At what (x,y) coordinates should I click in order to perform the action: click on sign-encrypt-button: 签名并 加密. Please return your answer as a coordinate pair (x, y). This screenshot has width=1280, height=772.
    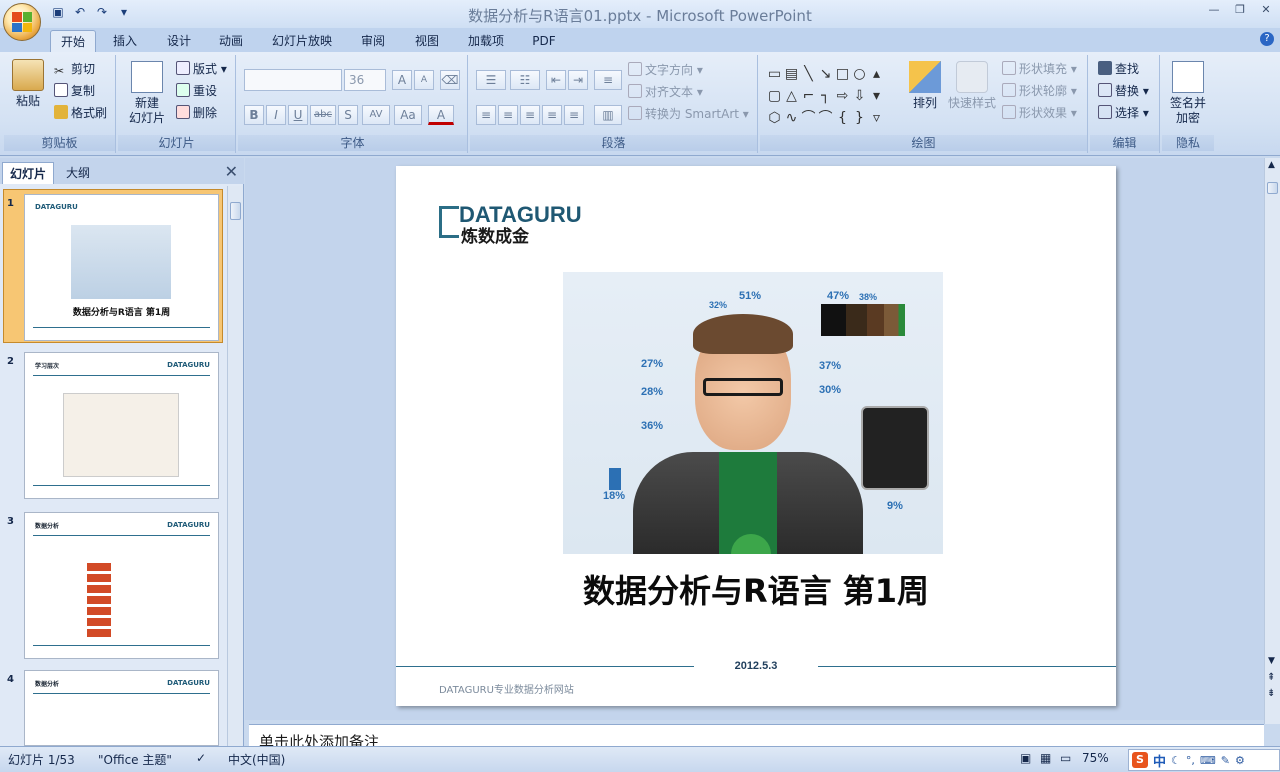
    Looking at the image, I should click on (1188, 93).